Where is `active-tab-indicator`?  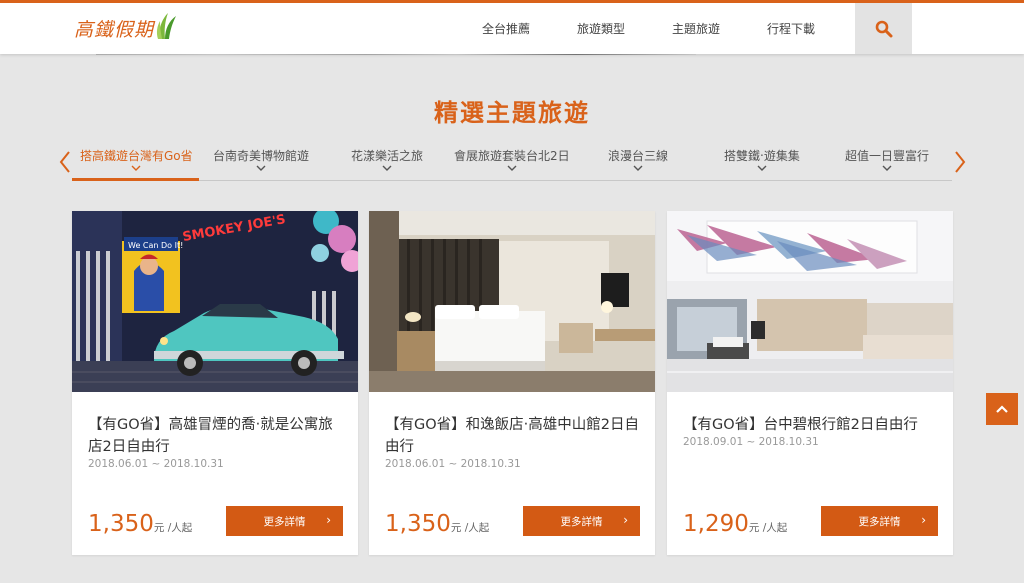
active-tab-indicator is located at coordinates (135, 179).